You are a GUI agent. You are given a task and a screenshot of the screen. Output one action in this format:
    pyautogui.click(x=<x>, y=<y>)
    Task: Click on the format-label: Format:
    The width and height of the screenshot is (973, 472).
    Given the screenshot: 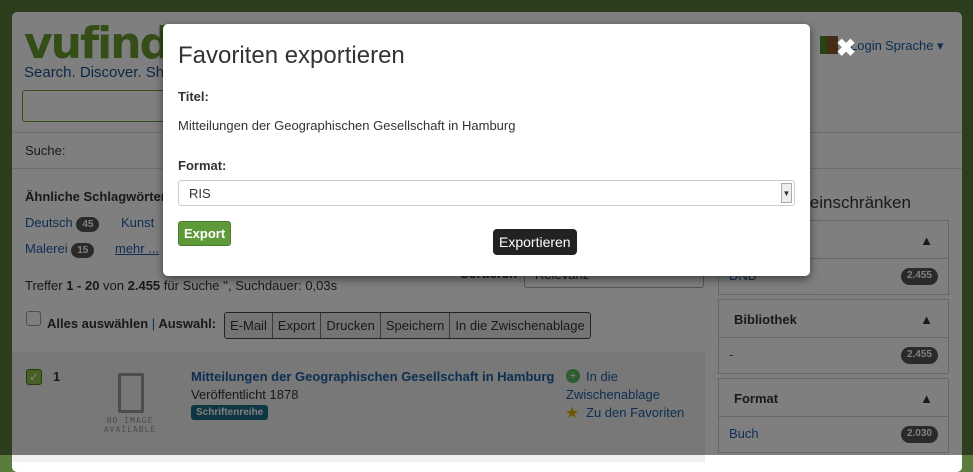 What is the action you would take?
    pyautogui.click(x=202, y=165)
    